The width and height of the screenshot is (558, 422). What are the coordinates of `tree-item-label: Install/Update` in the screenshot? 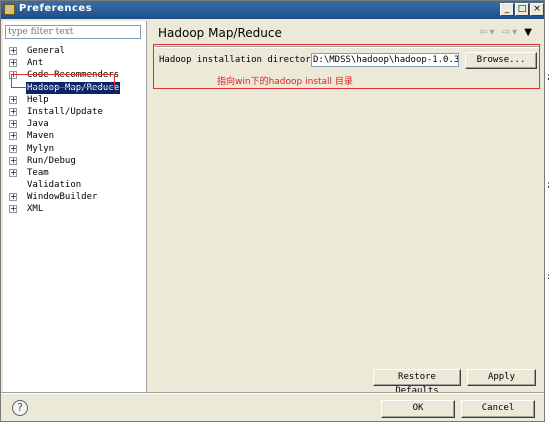 It's located at (65, 111).